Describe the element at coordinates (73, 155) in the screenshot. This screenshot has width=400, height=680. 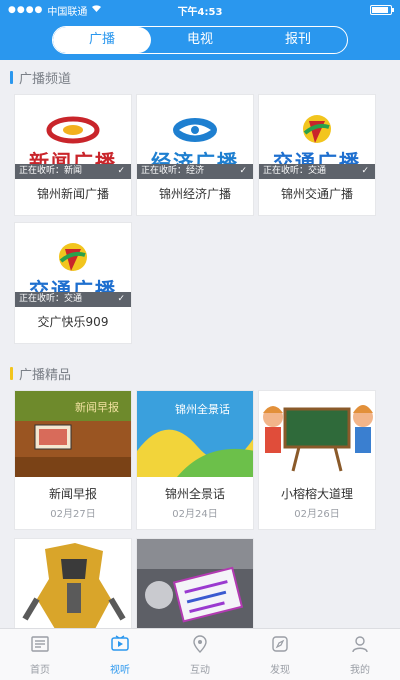
I see `channel-card-news: 新闻广播 正在收听：新闻 ✓ 锦州新闻广播` at that location.